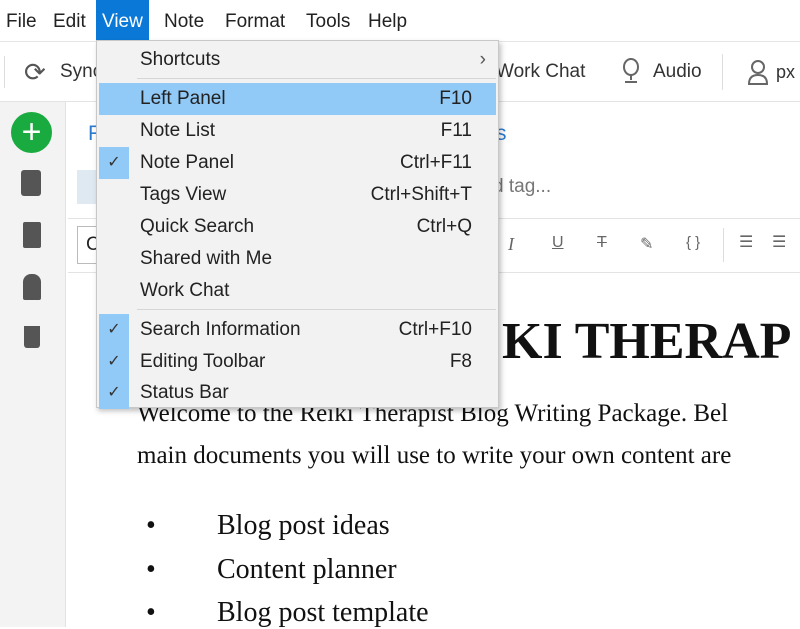 The width and height of the screenshot is (800, 629). I want to click on note-heading: KI THERAP, so click(647, 341).